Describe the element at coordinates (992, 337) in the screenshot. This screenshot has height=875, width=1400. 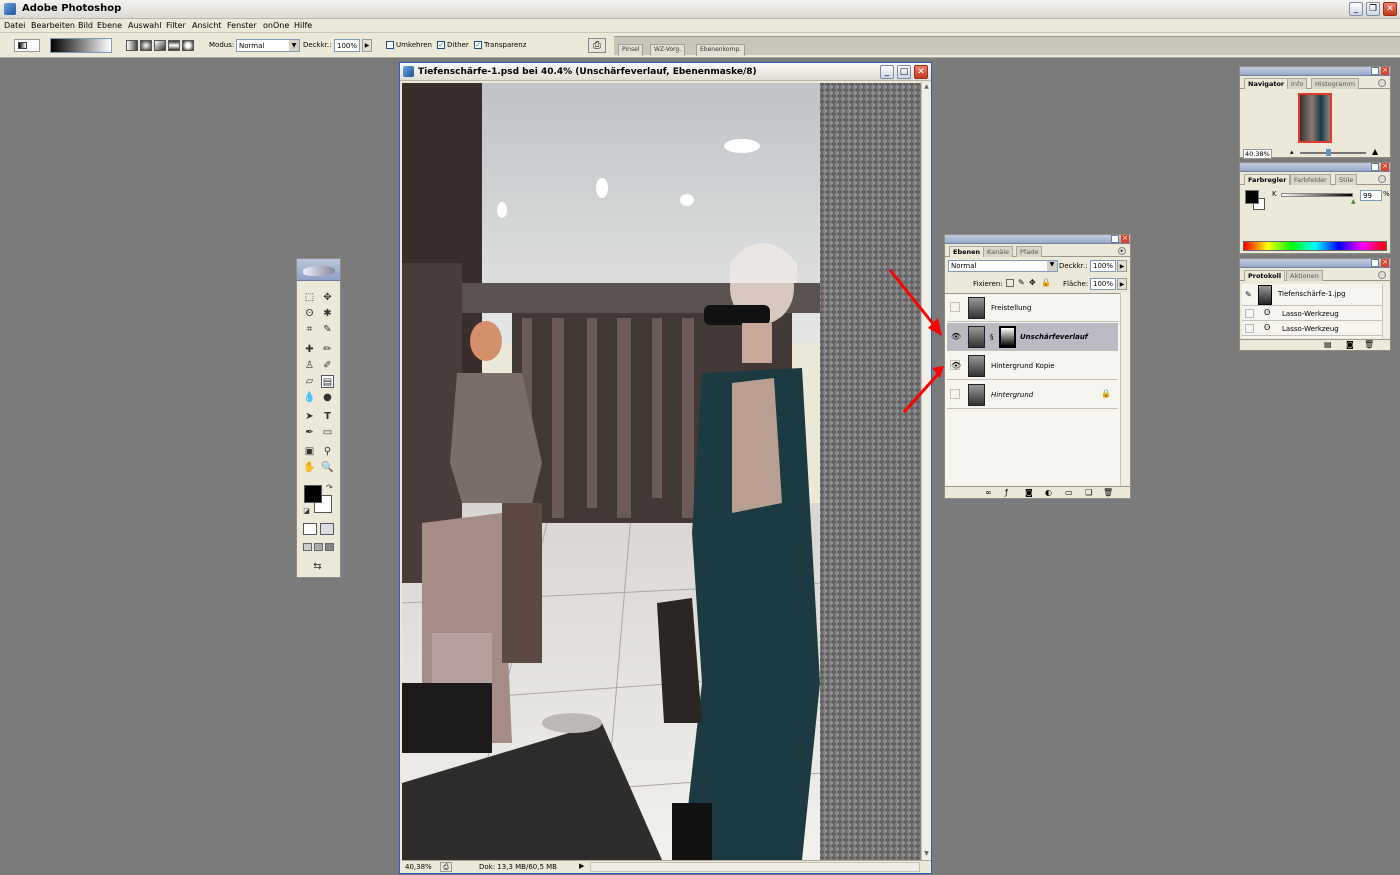
I see `chain-link-icon: §` at that location.